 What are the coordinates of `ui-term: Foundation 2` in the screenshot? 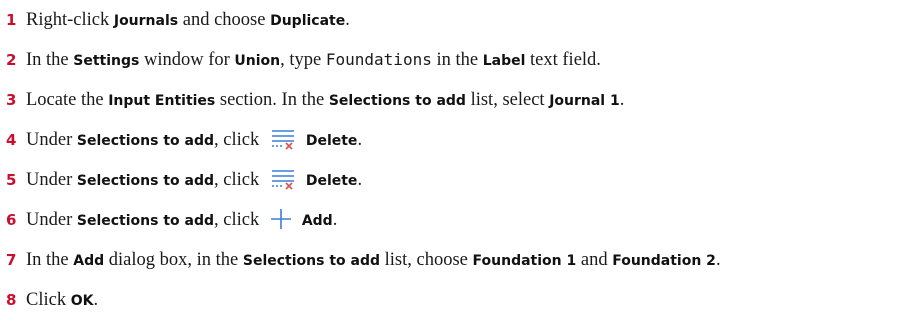 It's located at (664, 261).